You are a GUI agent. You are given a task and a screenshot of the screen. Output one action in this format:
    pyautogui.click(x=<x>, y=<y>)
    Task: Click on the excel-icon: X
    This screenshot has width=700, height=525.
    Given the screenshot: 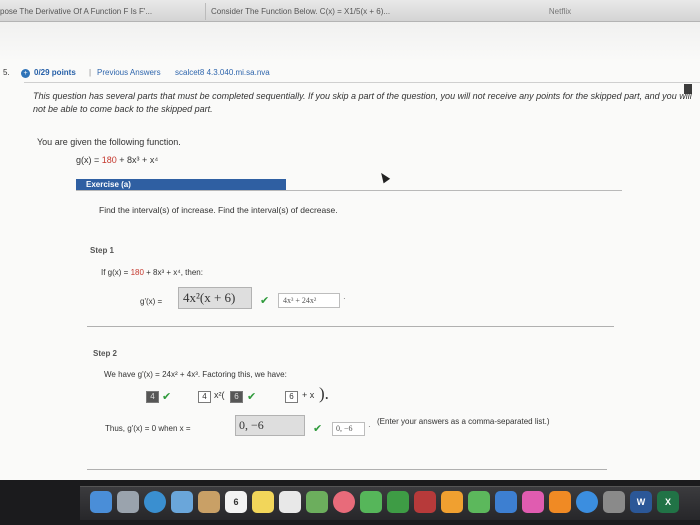 What is the action you would take?
    pyautogui.click(x=668, y=502)
    